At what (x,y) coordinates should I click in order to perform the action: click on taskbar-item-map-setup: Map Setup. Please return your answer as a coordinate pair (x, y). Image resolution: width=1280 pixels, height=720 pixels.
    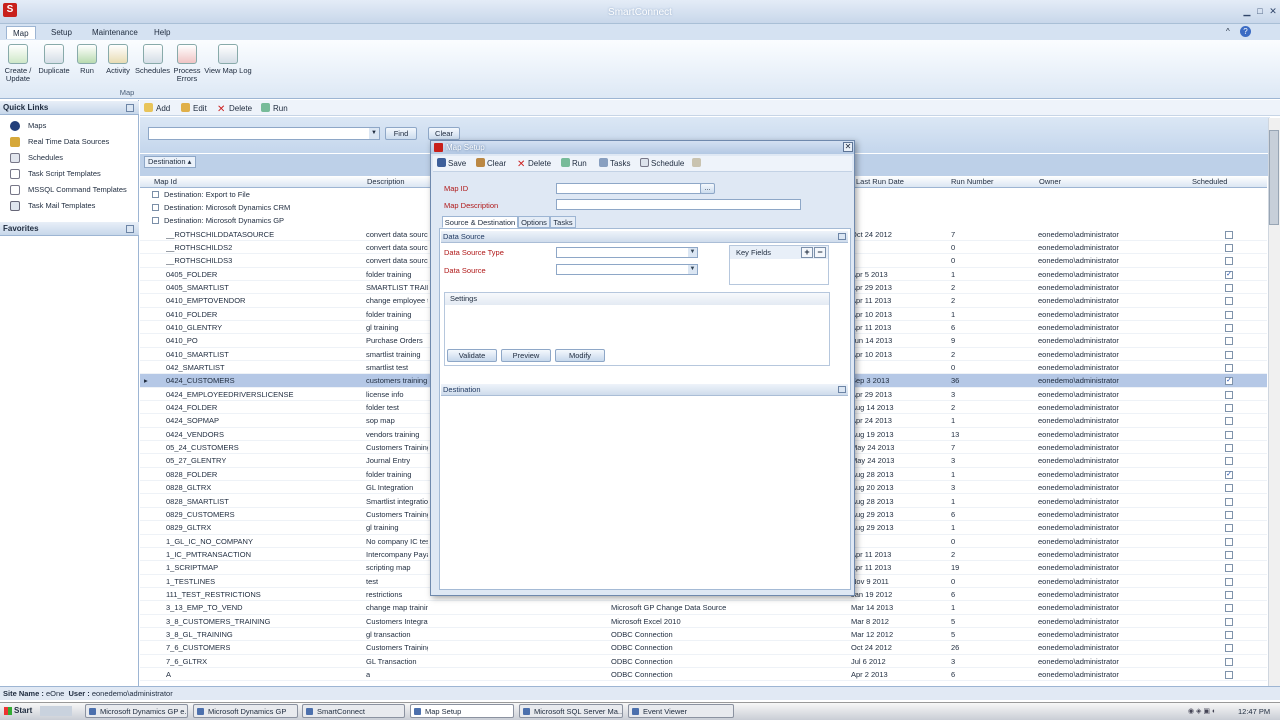
    Looking at the image, I should click on (462, 711).